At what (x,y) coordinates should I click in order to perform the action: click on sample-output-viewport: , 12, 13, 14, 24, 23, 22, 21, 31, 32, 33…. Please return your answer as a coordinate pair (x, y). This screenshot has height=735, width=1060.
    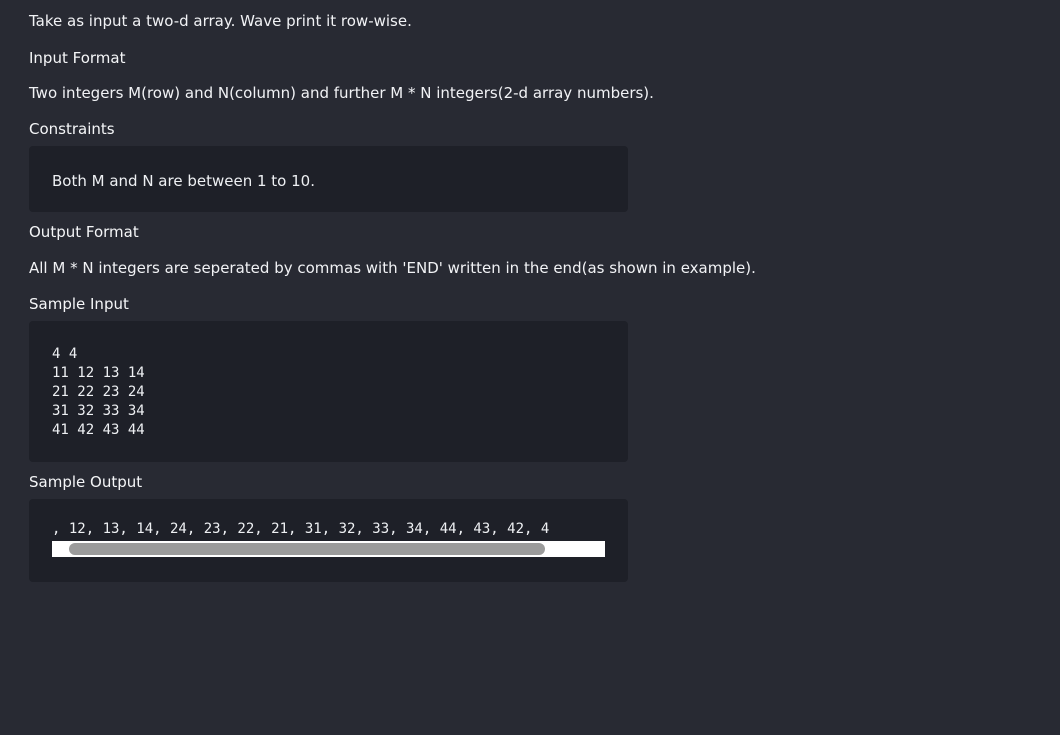
    Looking at the image, I should click on (328, 531).